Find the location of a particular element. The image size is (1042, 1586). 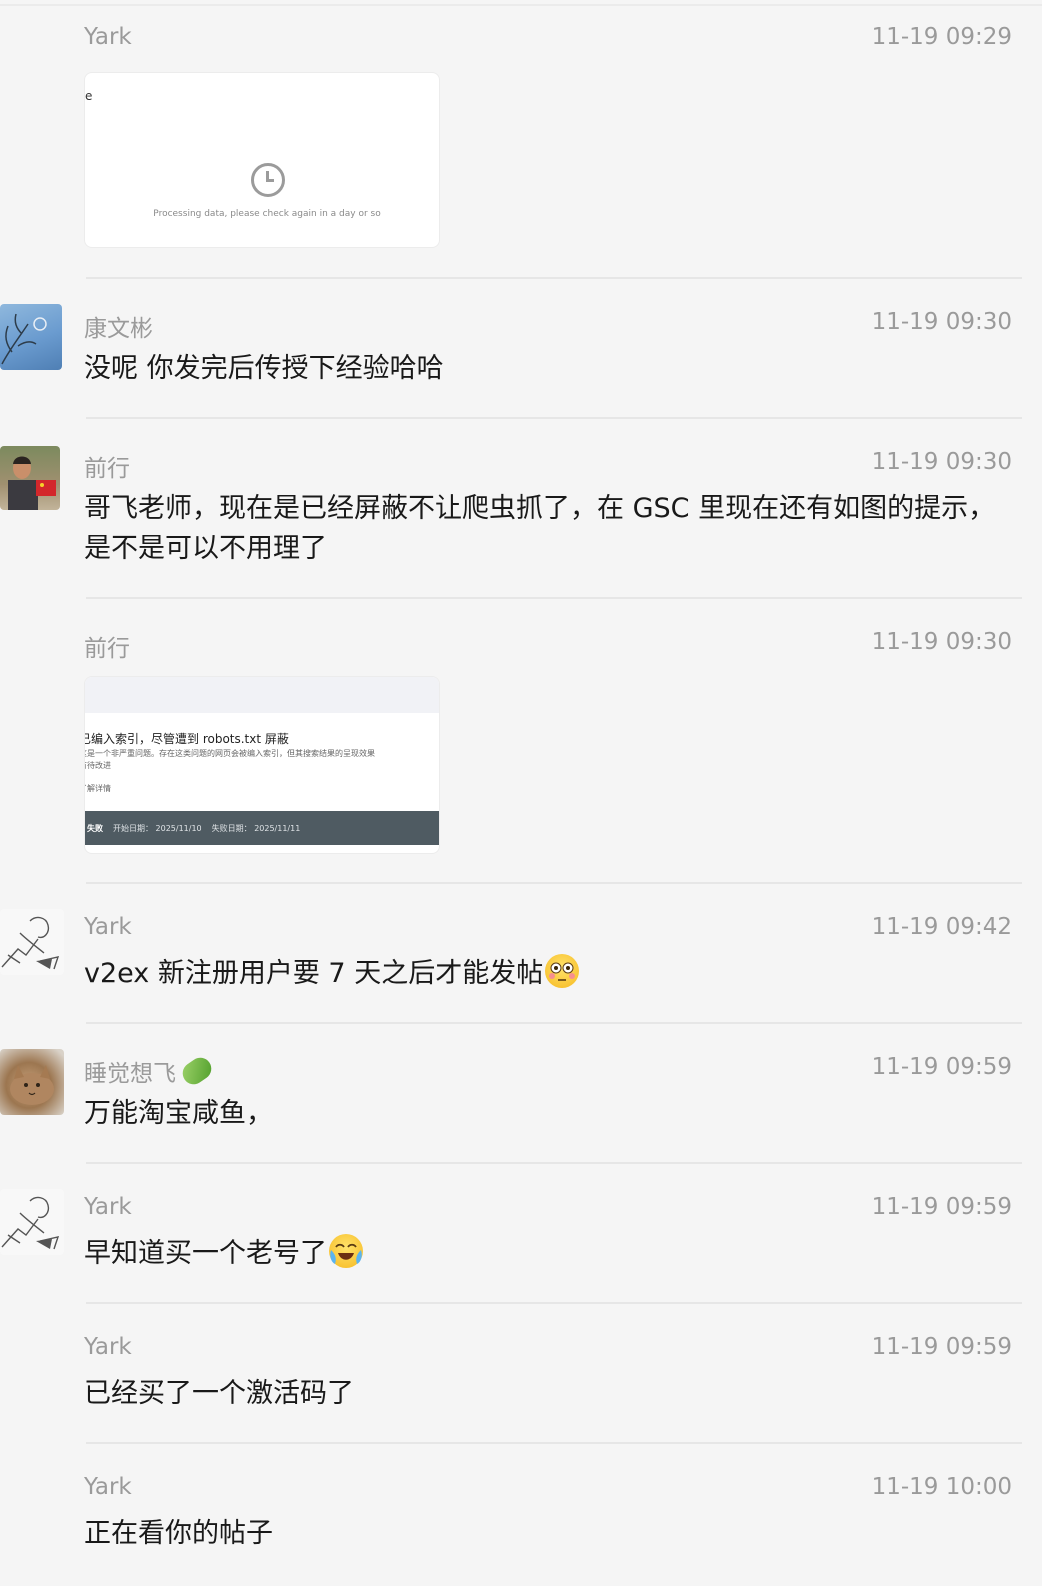

image-status-bar: 失败 开始日期： 2025/11/10 失败日期： 2025/11/11 is located at coordinates (262, 828).